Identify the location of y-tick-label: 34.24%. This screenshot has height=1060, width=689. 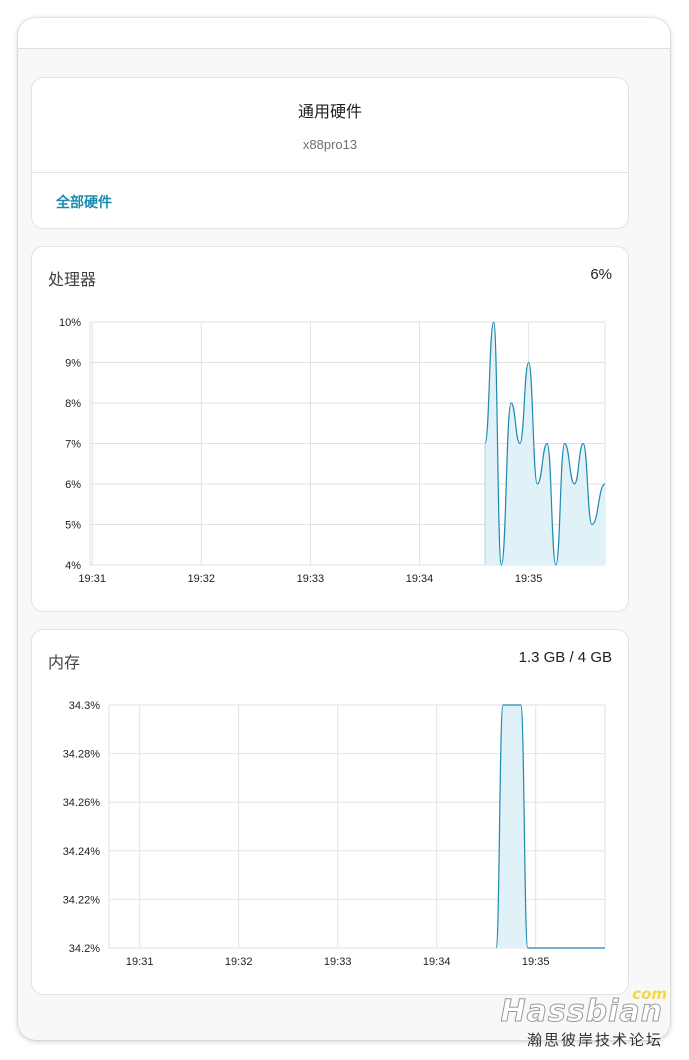
(82, 852).